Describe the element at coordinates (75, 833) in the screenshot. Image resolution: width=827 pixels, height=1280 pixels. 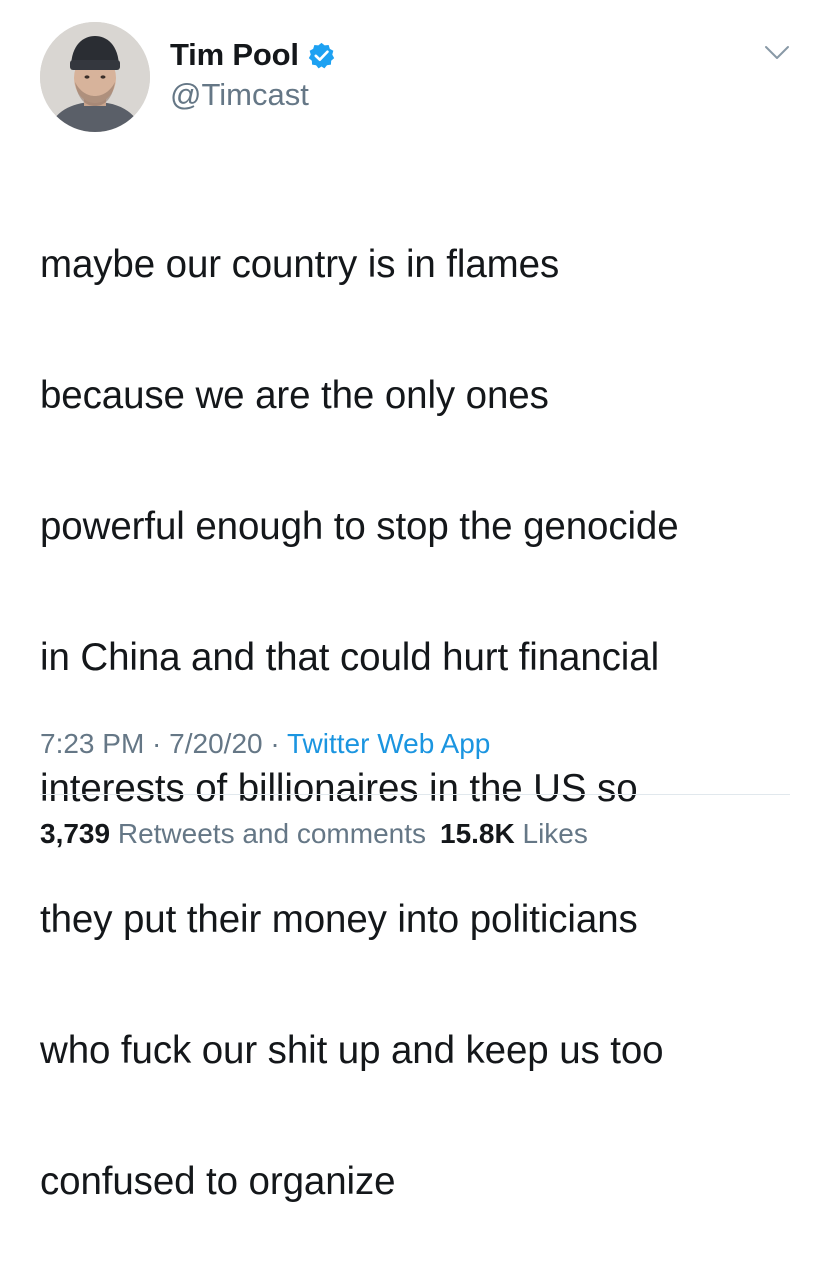
I see `retweets-count: 3,739` at that location.